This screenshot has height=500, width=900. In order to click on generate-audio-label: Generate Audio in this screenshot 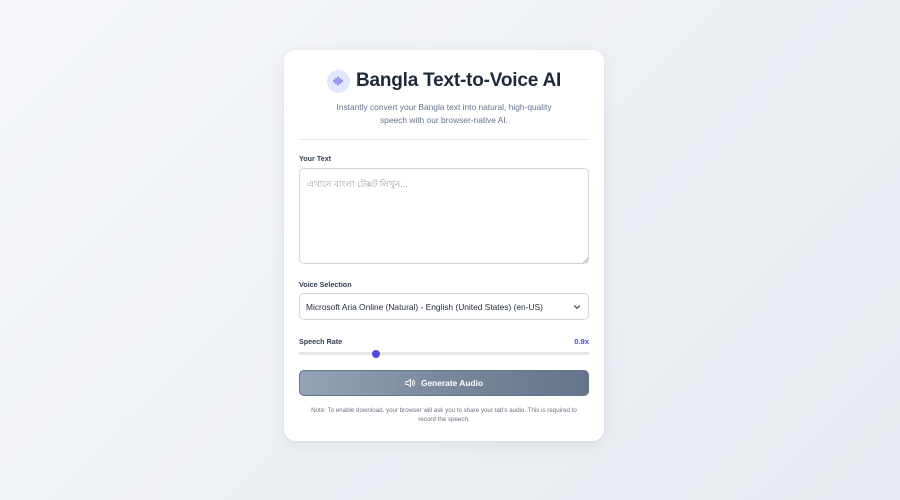, I will do `click(452, 383)`.